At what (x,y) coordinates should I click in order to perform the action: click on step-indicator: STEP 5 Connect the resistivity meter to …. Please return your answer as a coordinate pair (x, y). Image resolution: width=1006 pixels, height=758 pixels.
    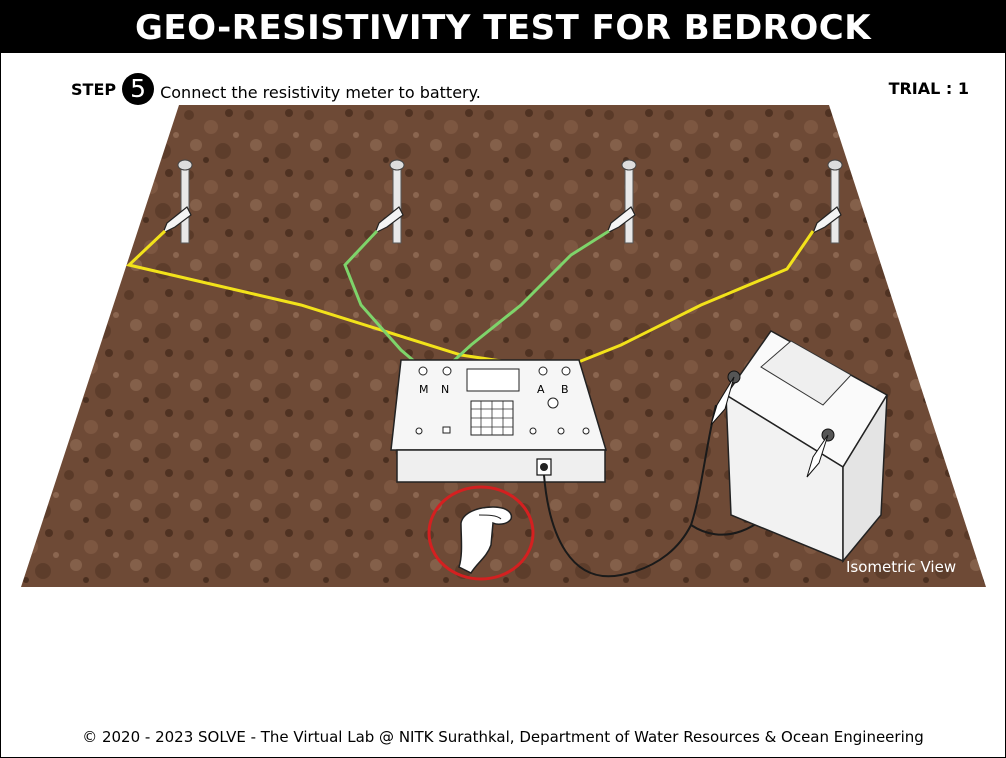
    Looking at the image, I should click on (276, 89).